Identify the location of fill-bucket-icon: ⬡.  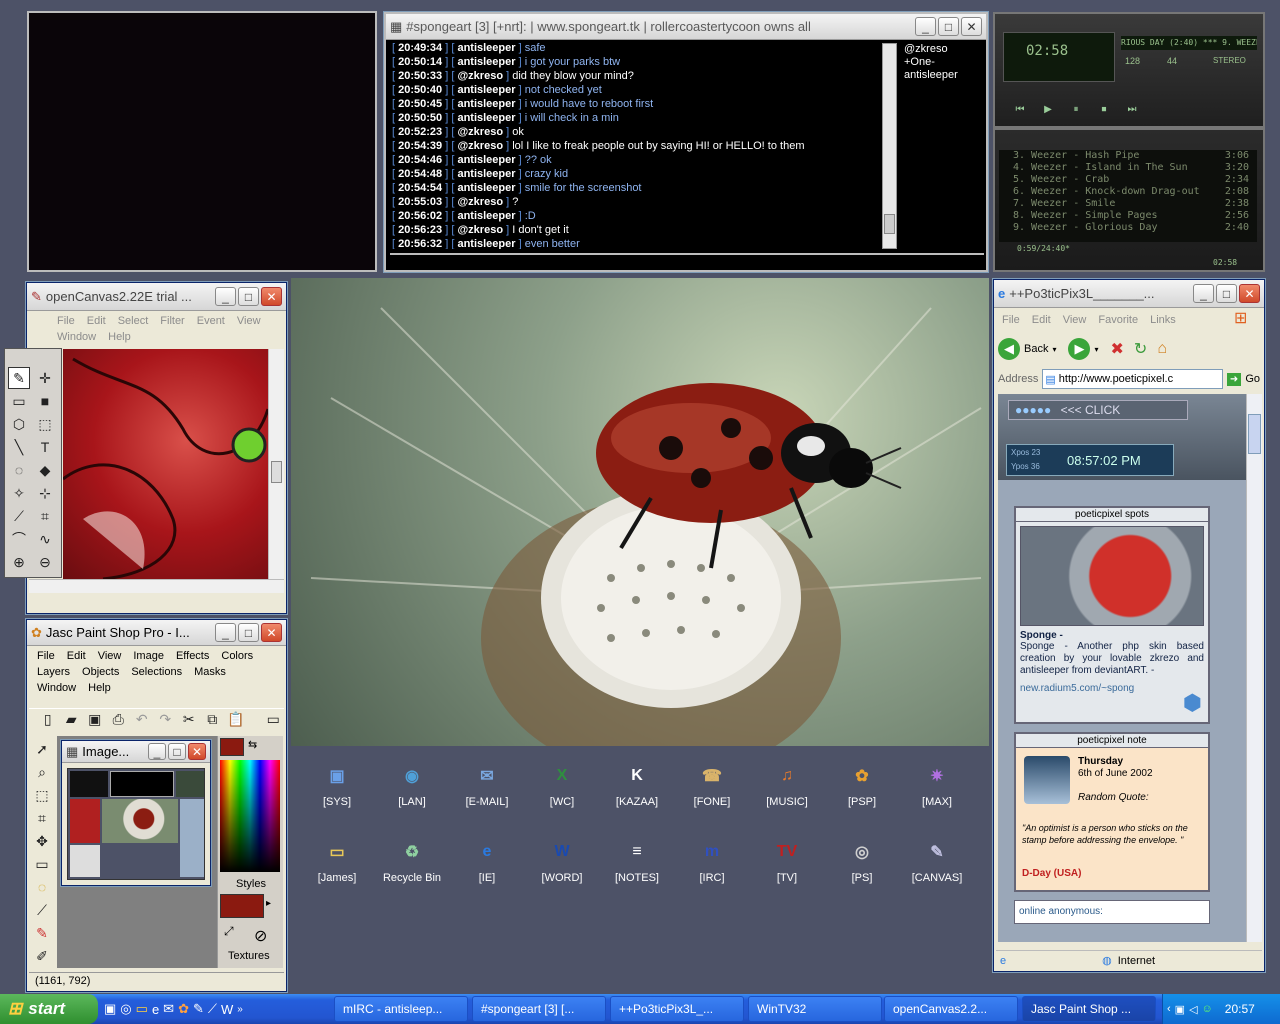
(19, 424).